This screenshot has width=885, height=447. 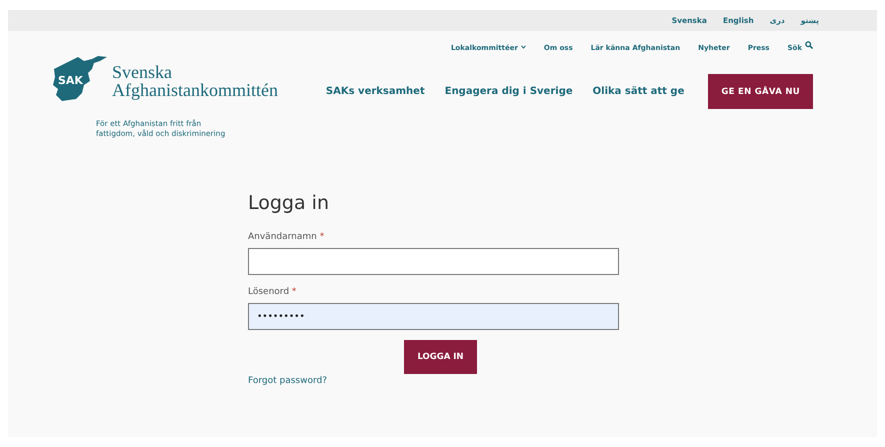 I want to click on main-nav-link: Olika sätt att ge, so click(x=638, y=91).